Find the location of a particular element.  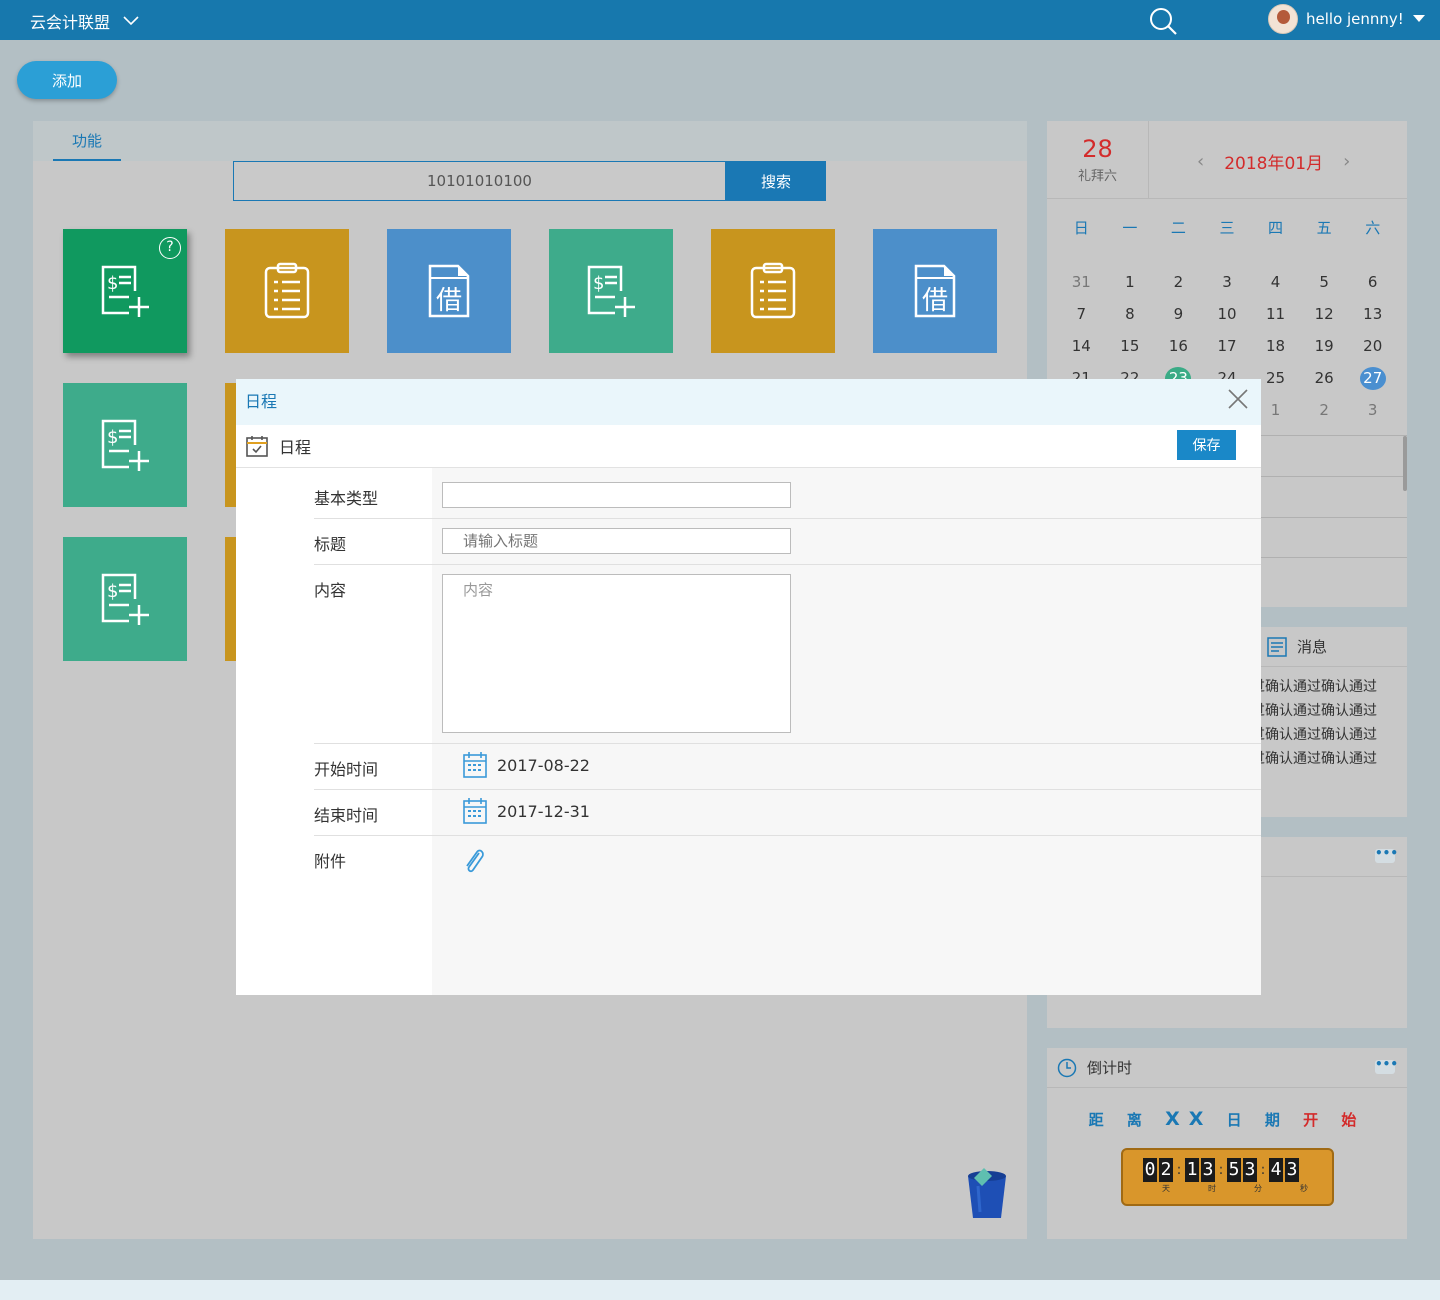

title-field is located at coordinates (616, 541).